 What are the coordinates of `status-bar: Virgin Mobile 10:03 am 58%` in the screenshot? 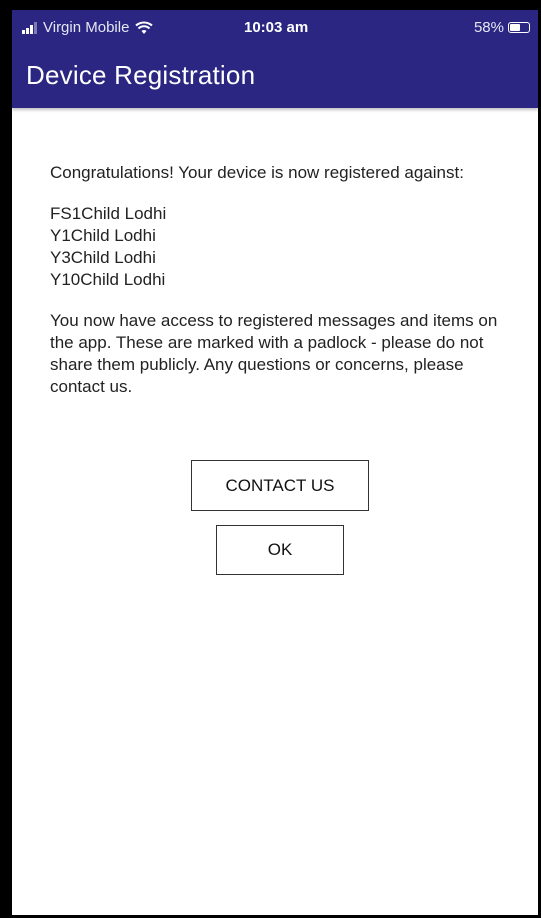 It's located at (275, 29).